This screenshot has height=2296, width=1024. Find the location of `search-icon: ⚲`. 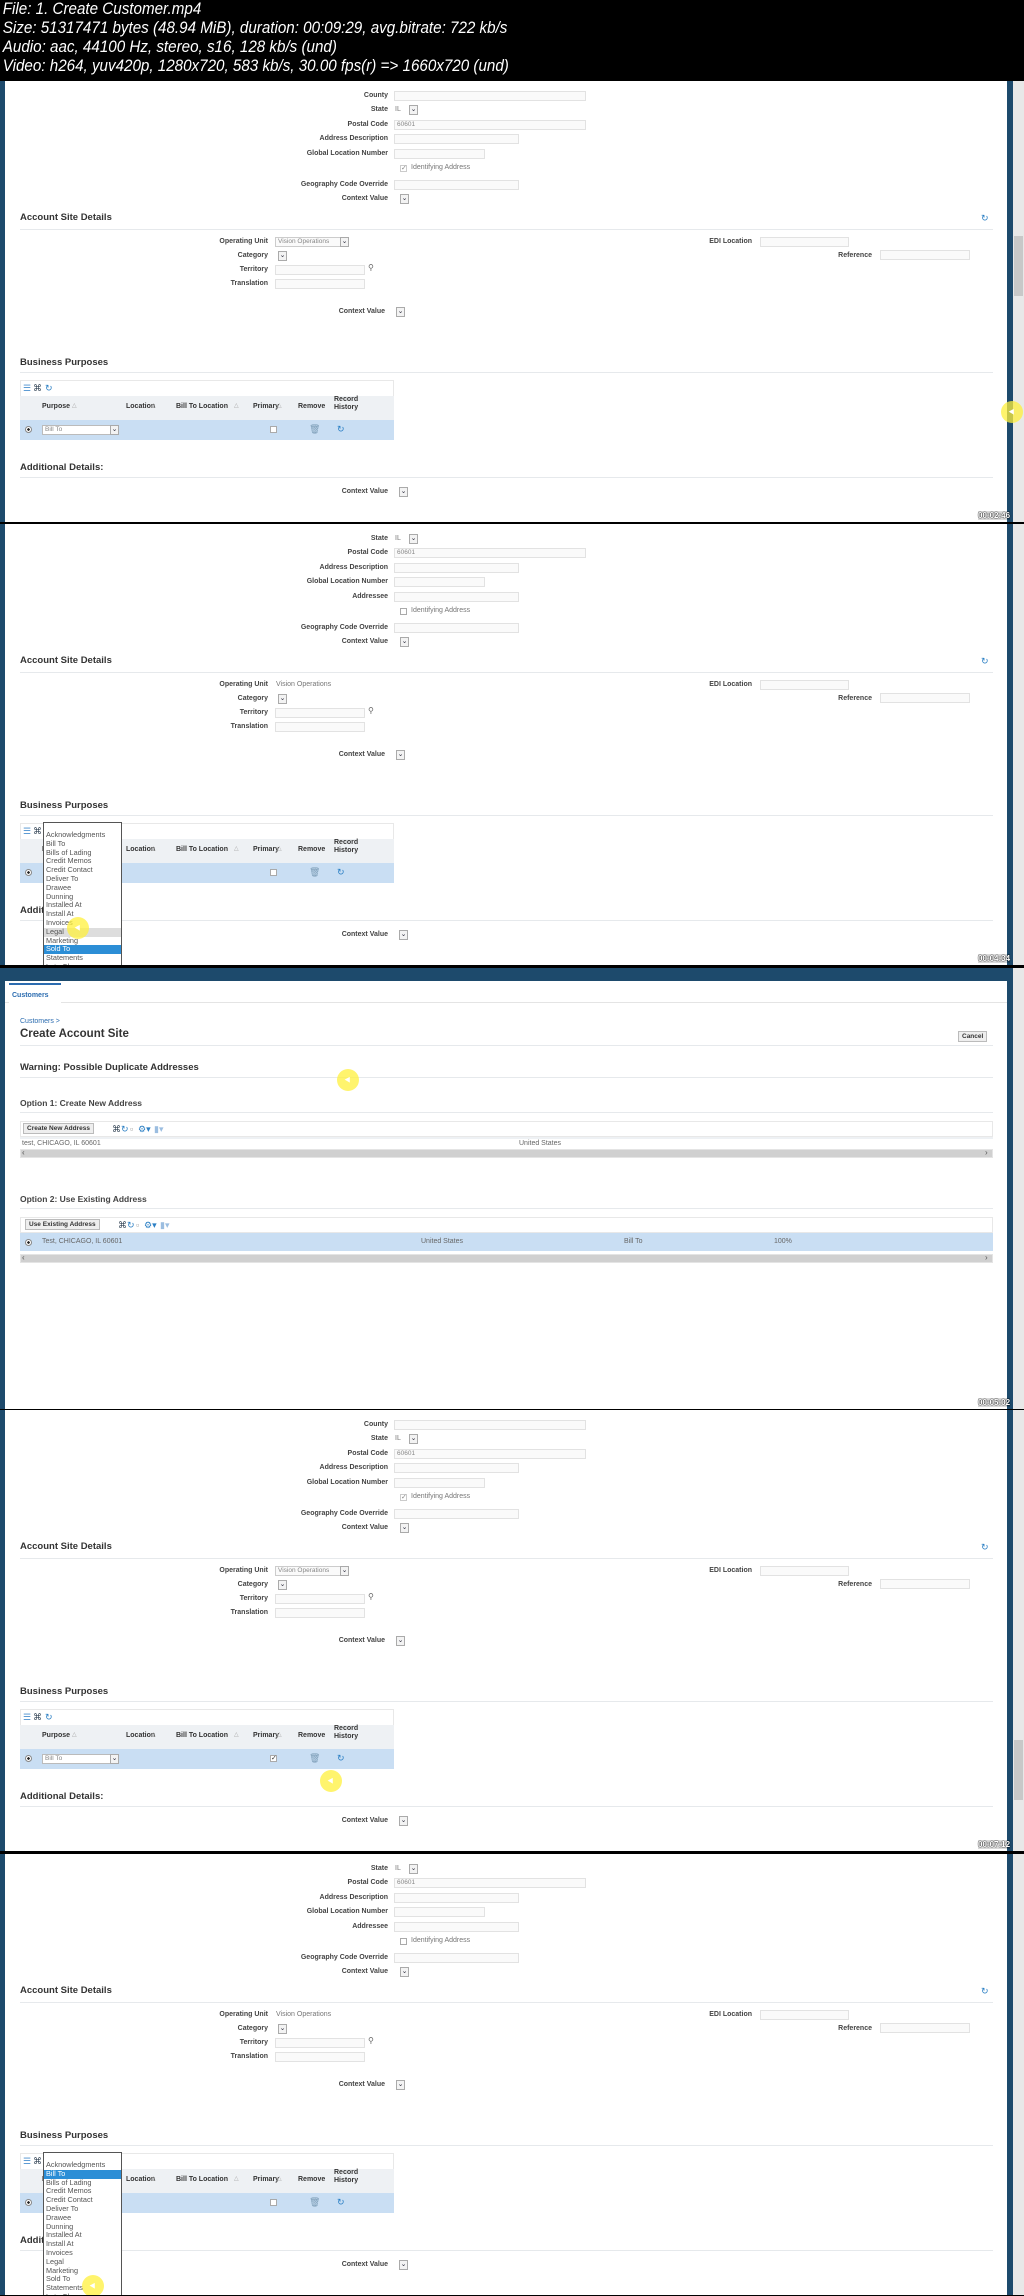

search-icon: ⚲ is located at coordinates (371, 2040).